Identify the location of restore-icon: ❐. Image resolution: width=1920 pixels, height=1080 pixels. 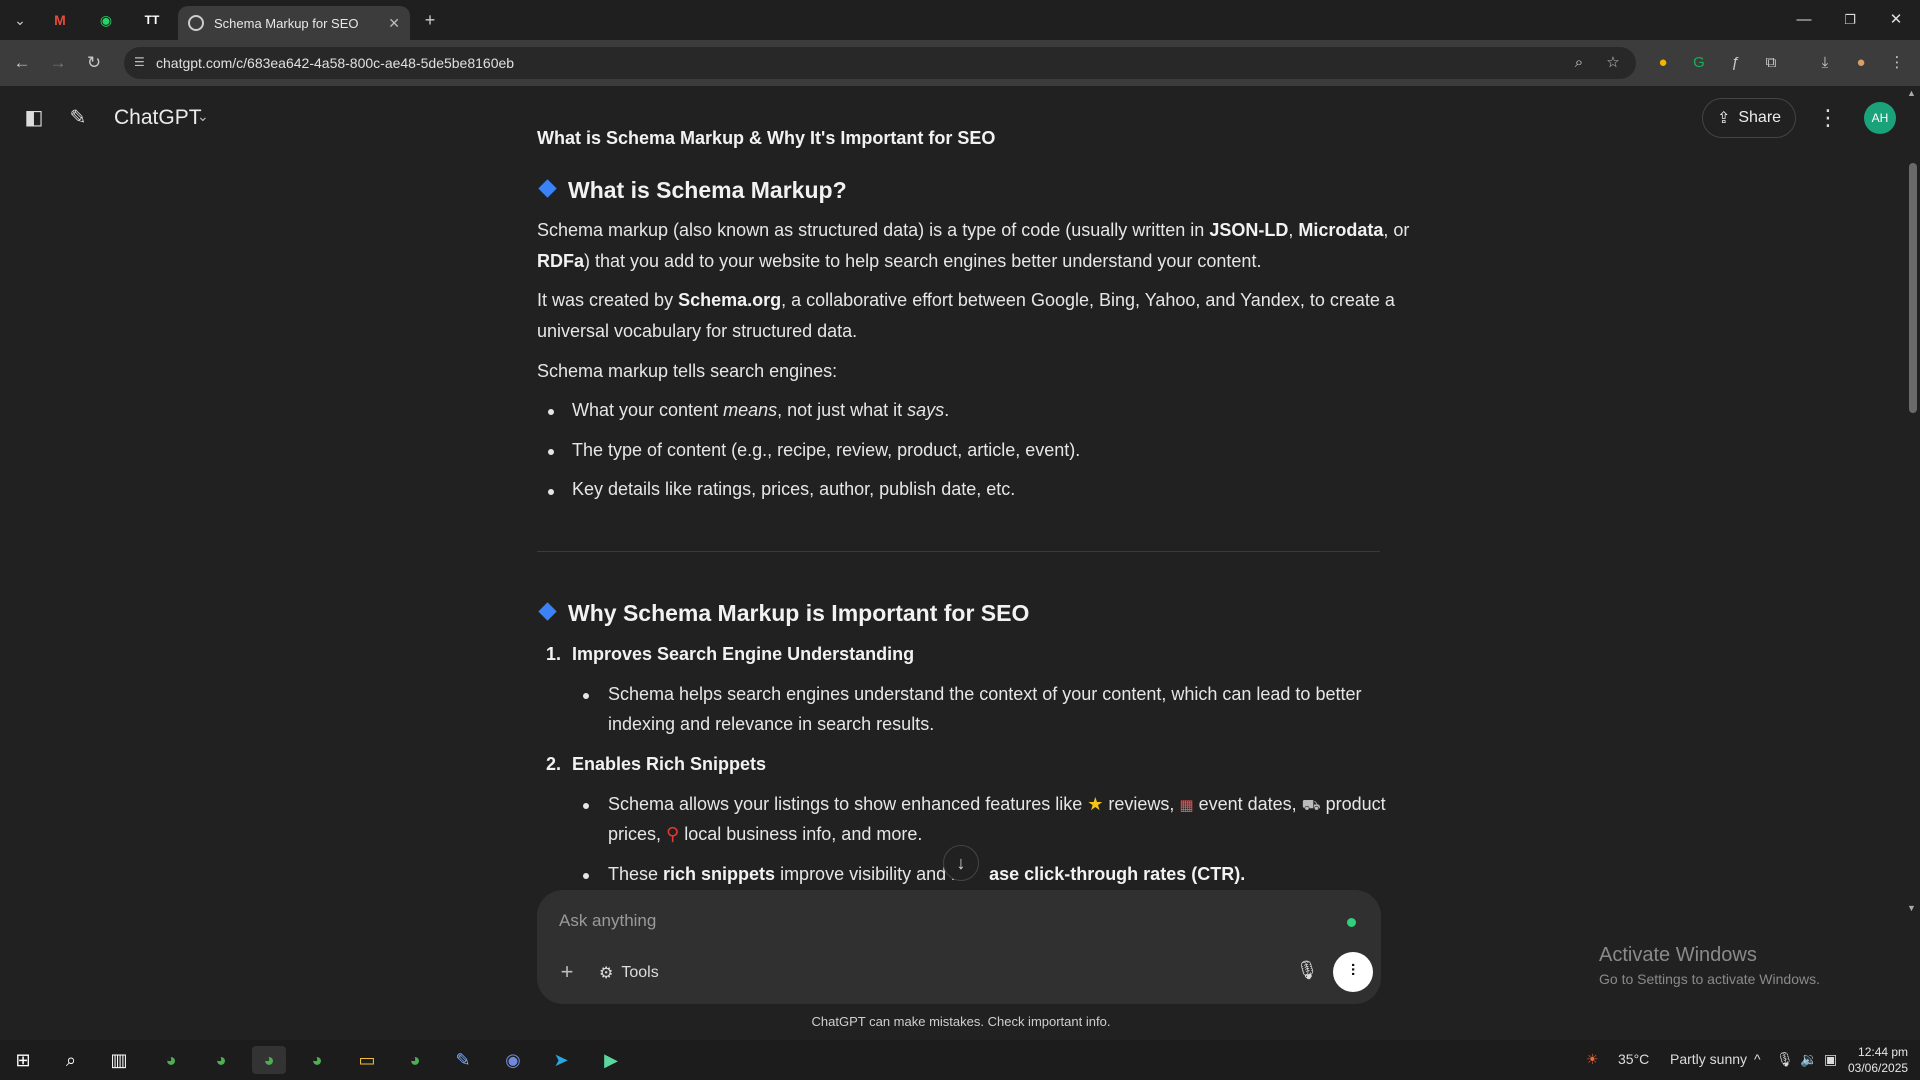
(1850, 20).